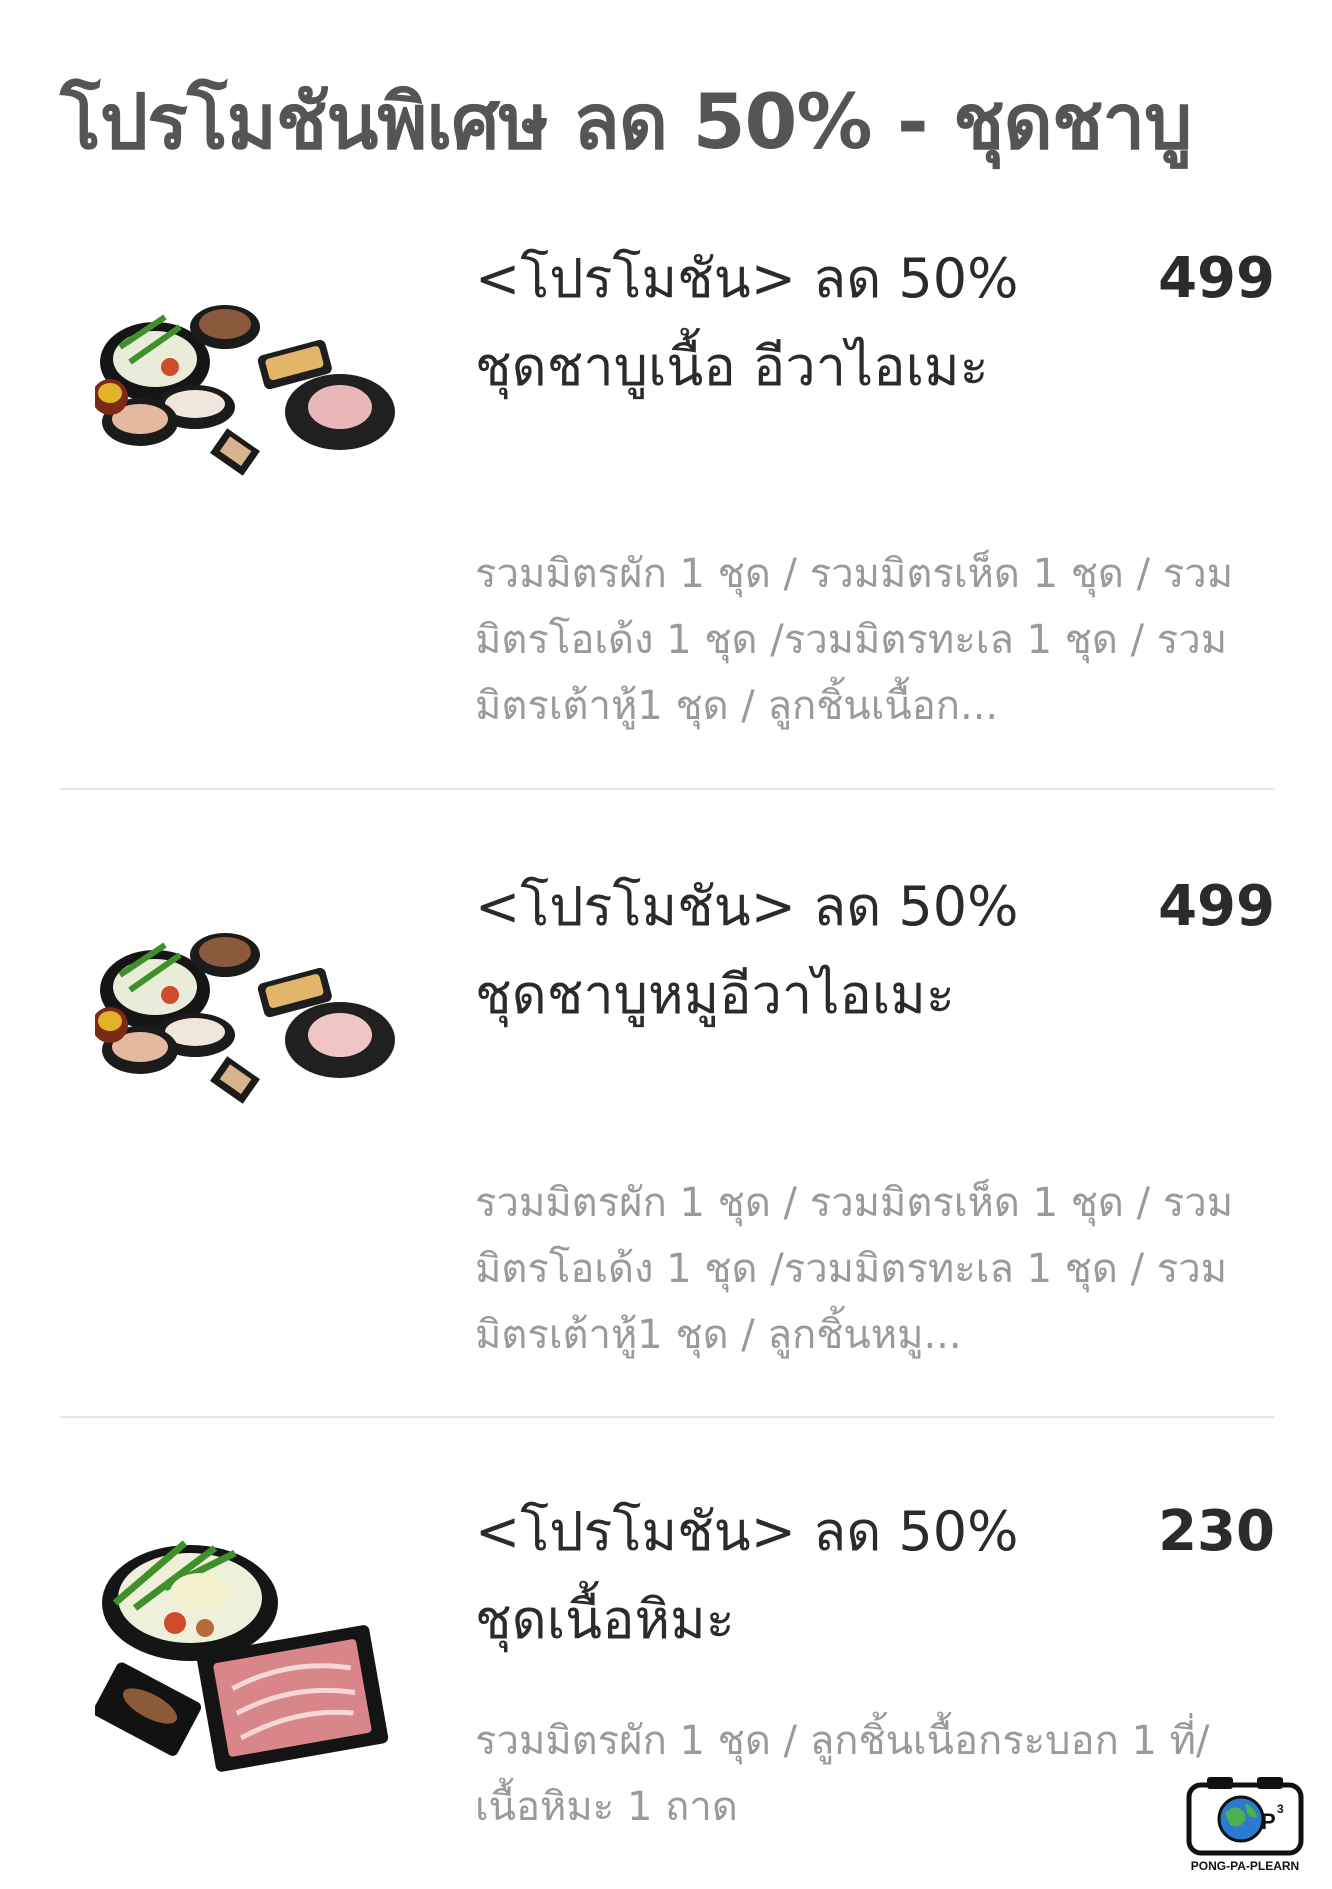 The image size is (1332, 1889). I want to click on page-title: โปรโมชันพิเศษ ลด 50% - ชุดชาบู, so click(626, 121).